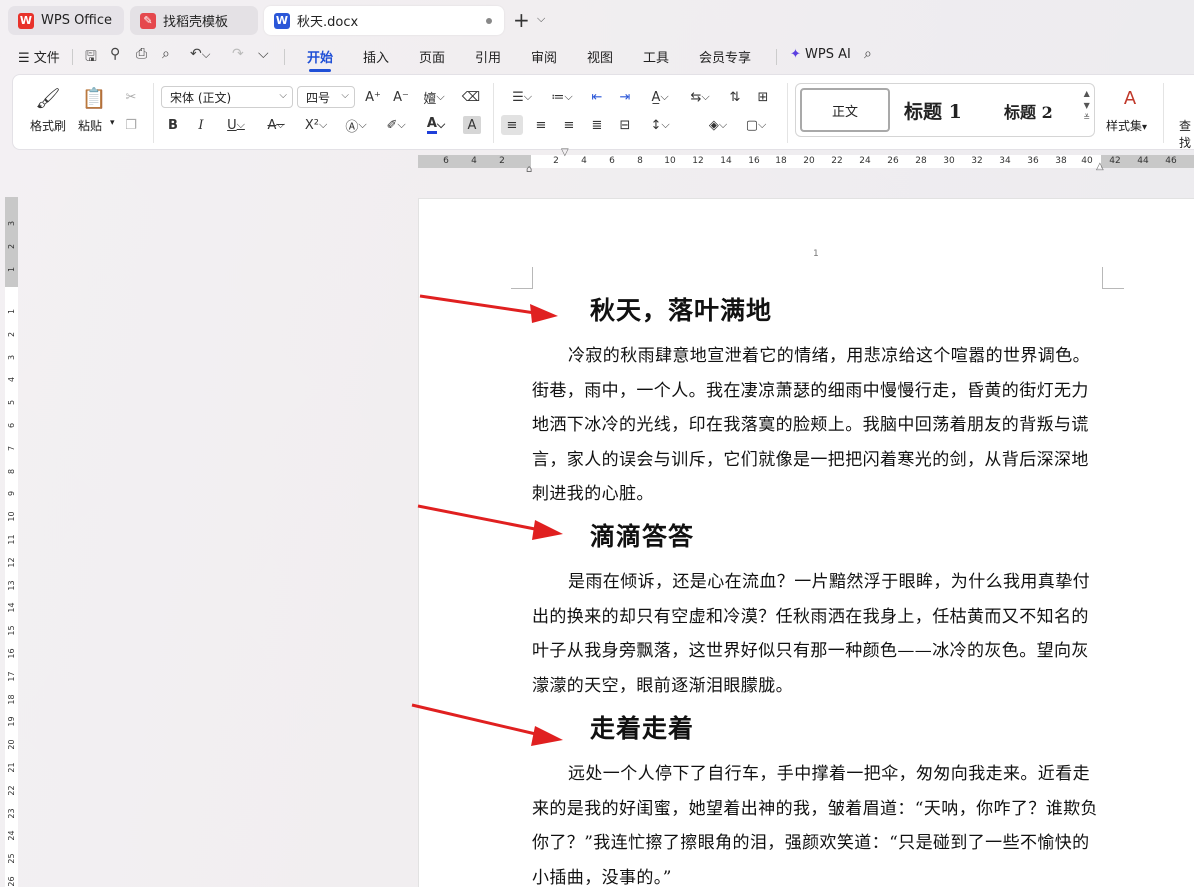  I want to click on style-set-button: 样式集▾, so click(1126, 125).